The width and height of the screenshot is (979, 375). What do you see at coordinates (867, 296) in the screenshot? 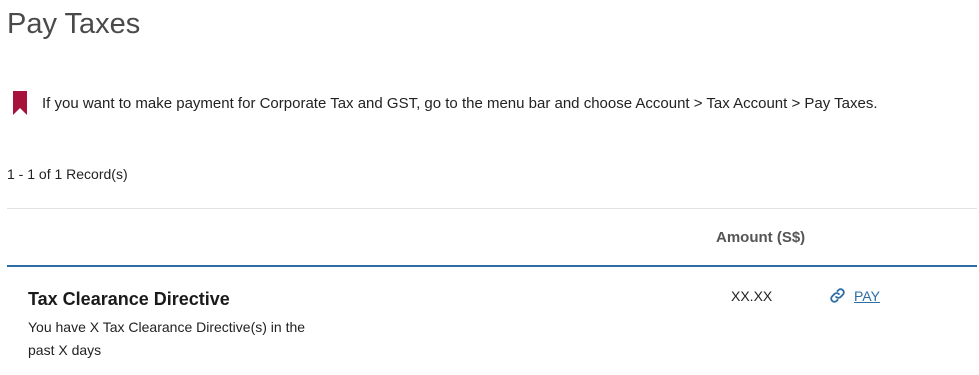
I see `pay-label: PAY` at bounding box center [867, 296].